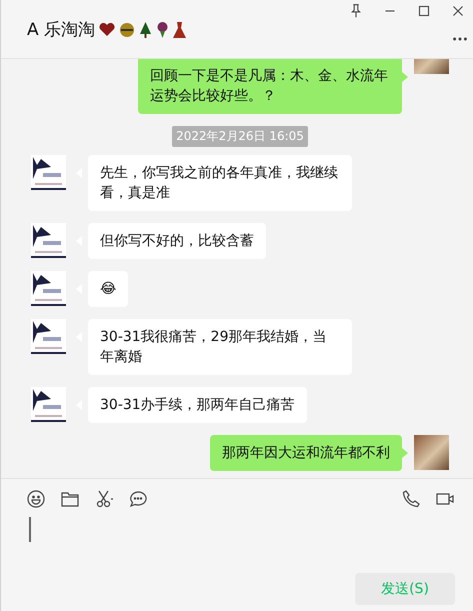 The height and width of the screenshot is (611, 473). What do you see at coordinates (104, 499) in the screenshot?
I see `scissors-icon` at bounding box center [104, 499].